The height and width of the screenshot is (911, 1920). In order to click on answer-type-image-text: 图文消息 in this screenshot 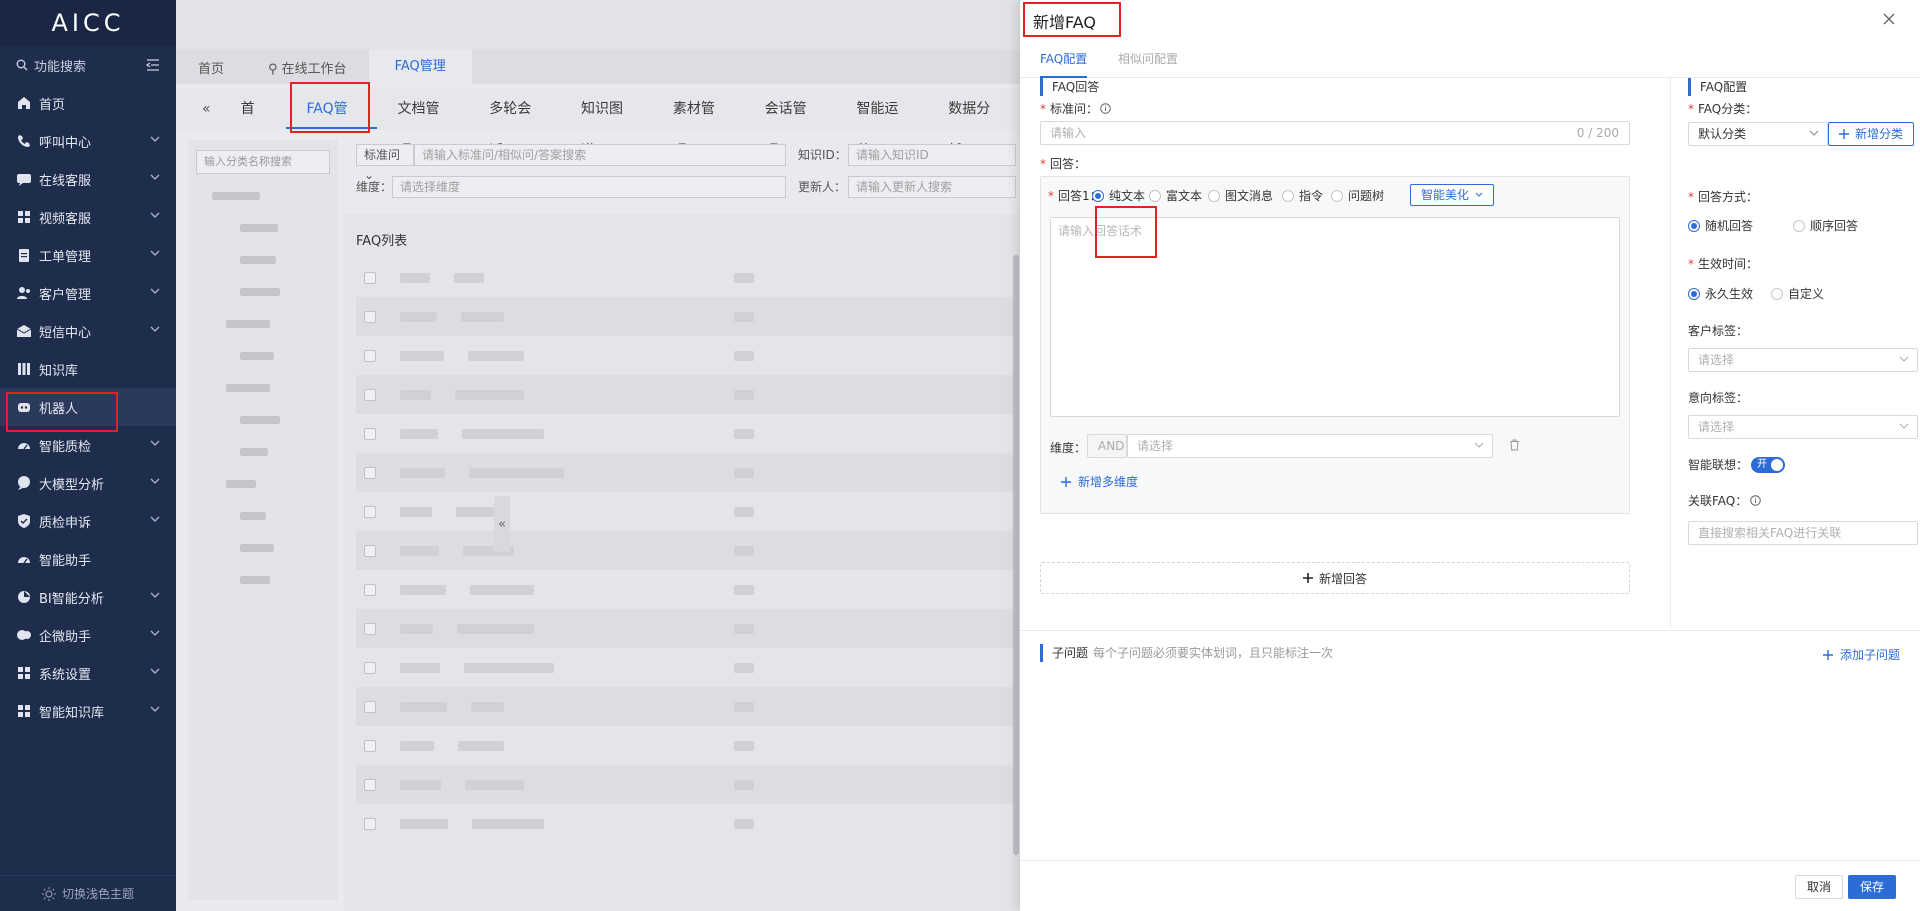, I will do `click(1240, 195)`.